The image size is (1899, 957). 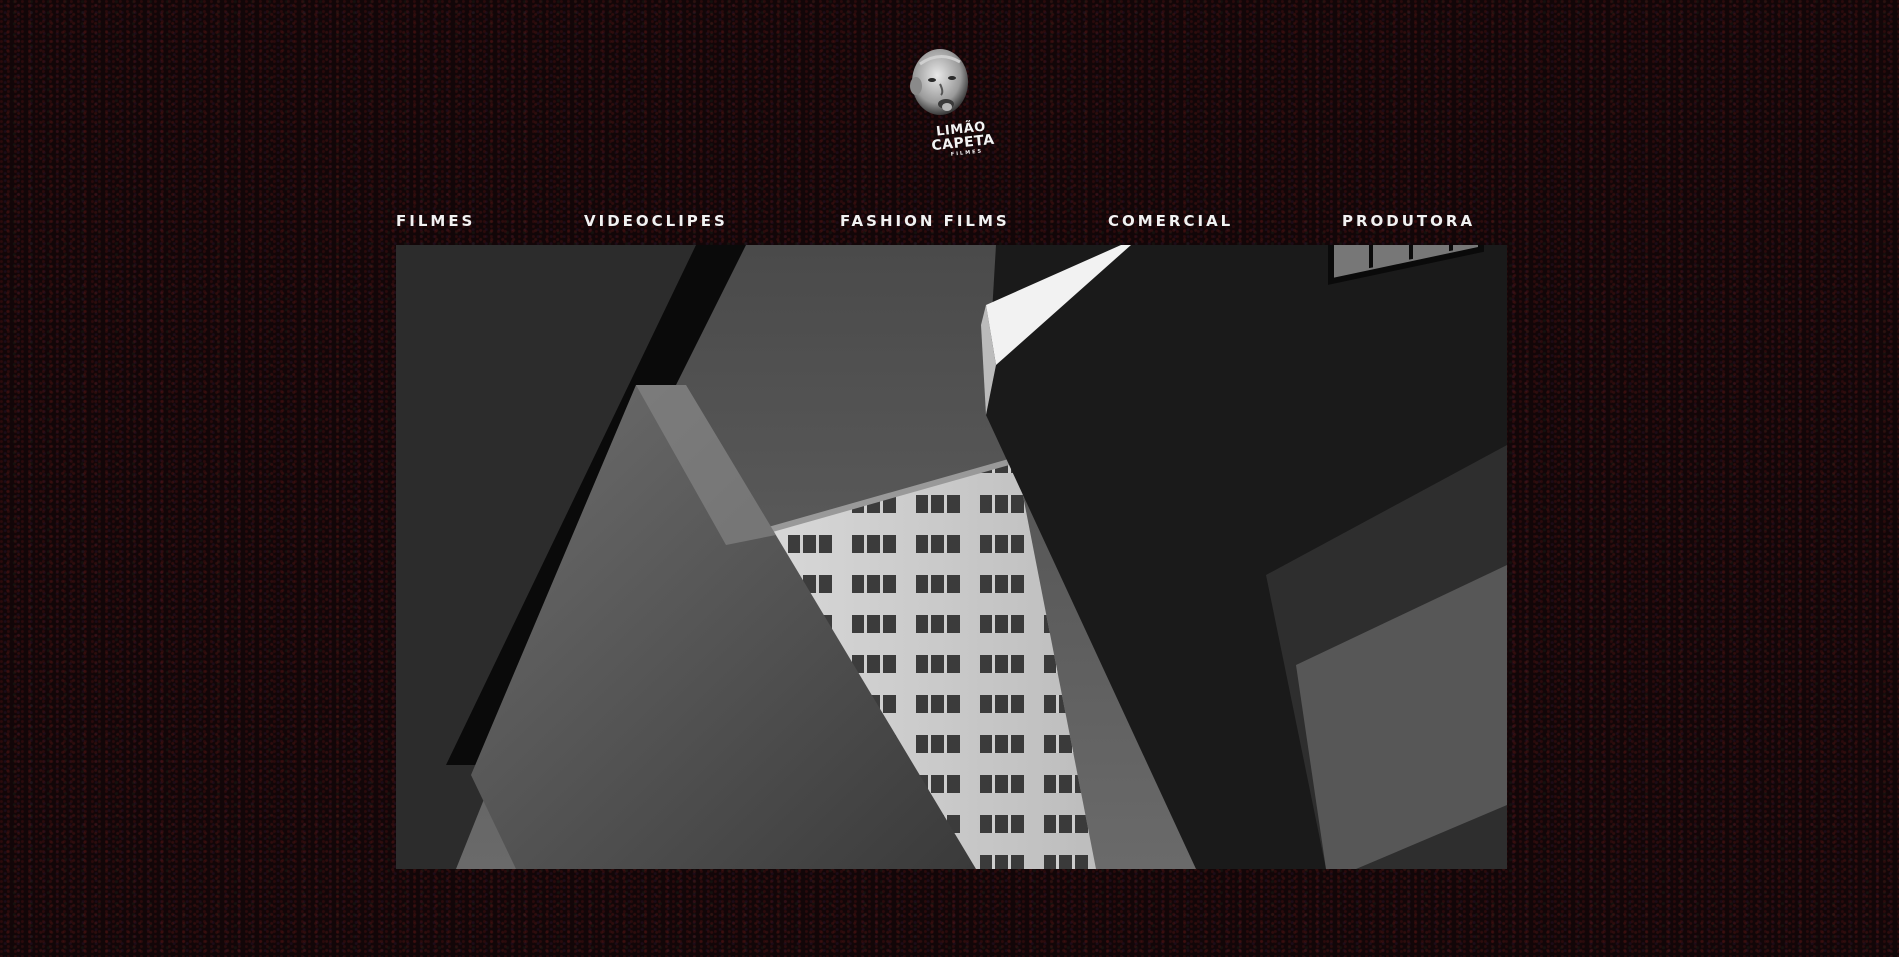 I want to click on nav-item-comercial: COMERCIAL, so click(x=1170, y=221).